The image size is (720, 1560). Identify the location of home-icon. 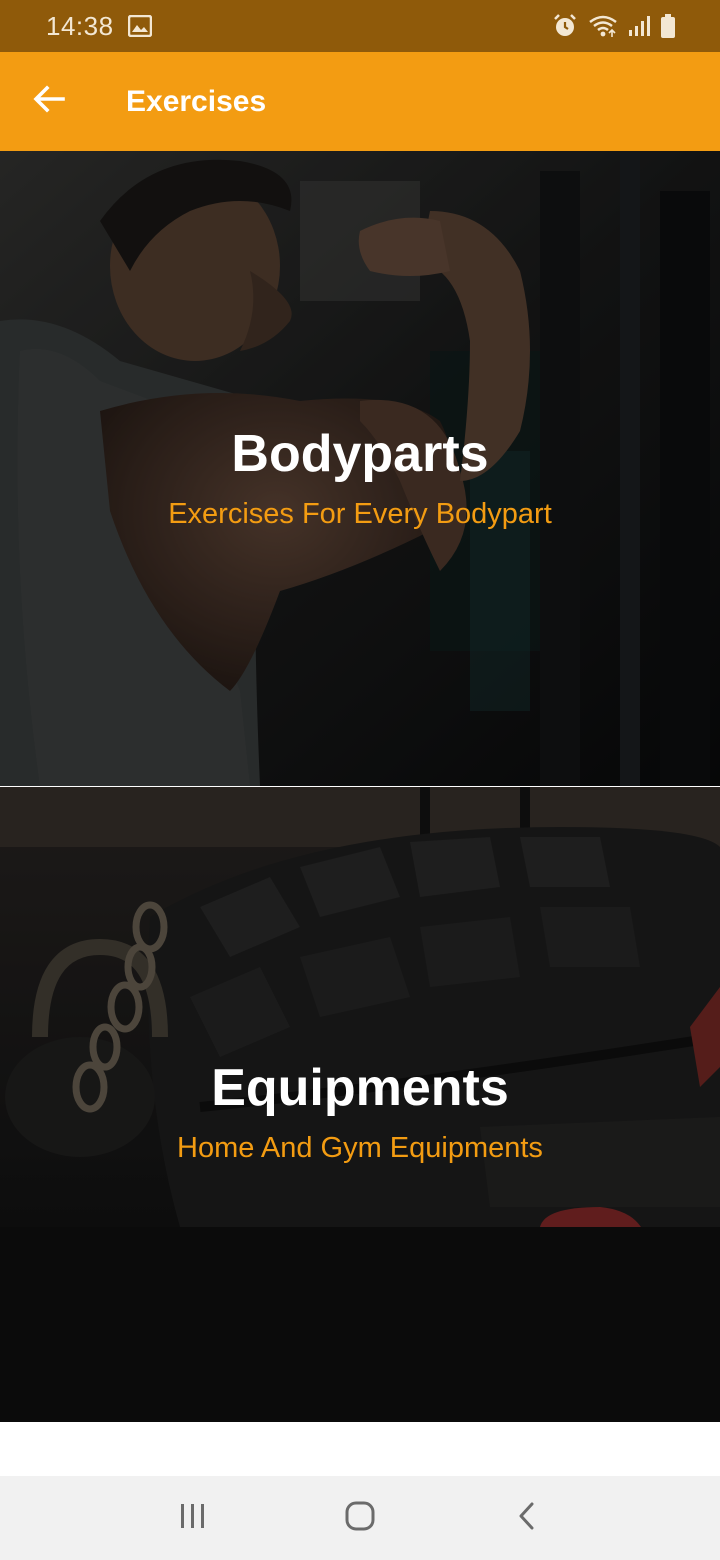
(360, 1518).